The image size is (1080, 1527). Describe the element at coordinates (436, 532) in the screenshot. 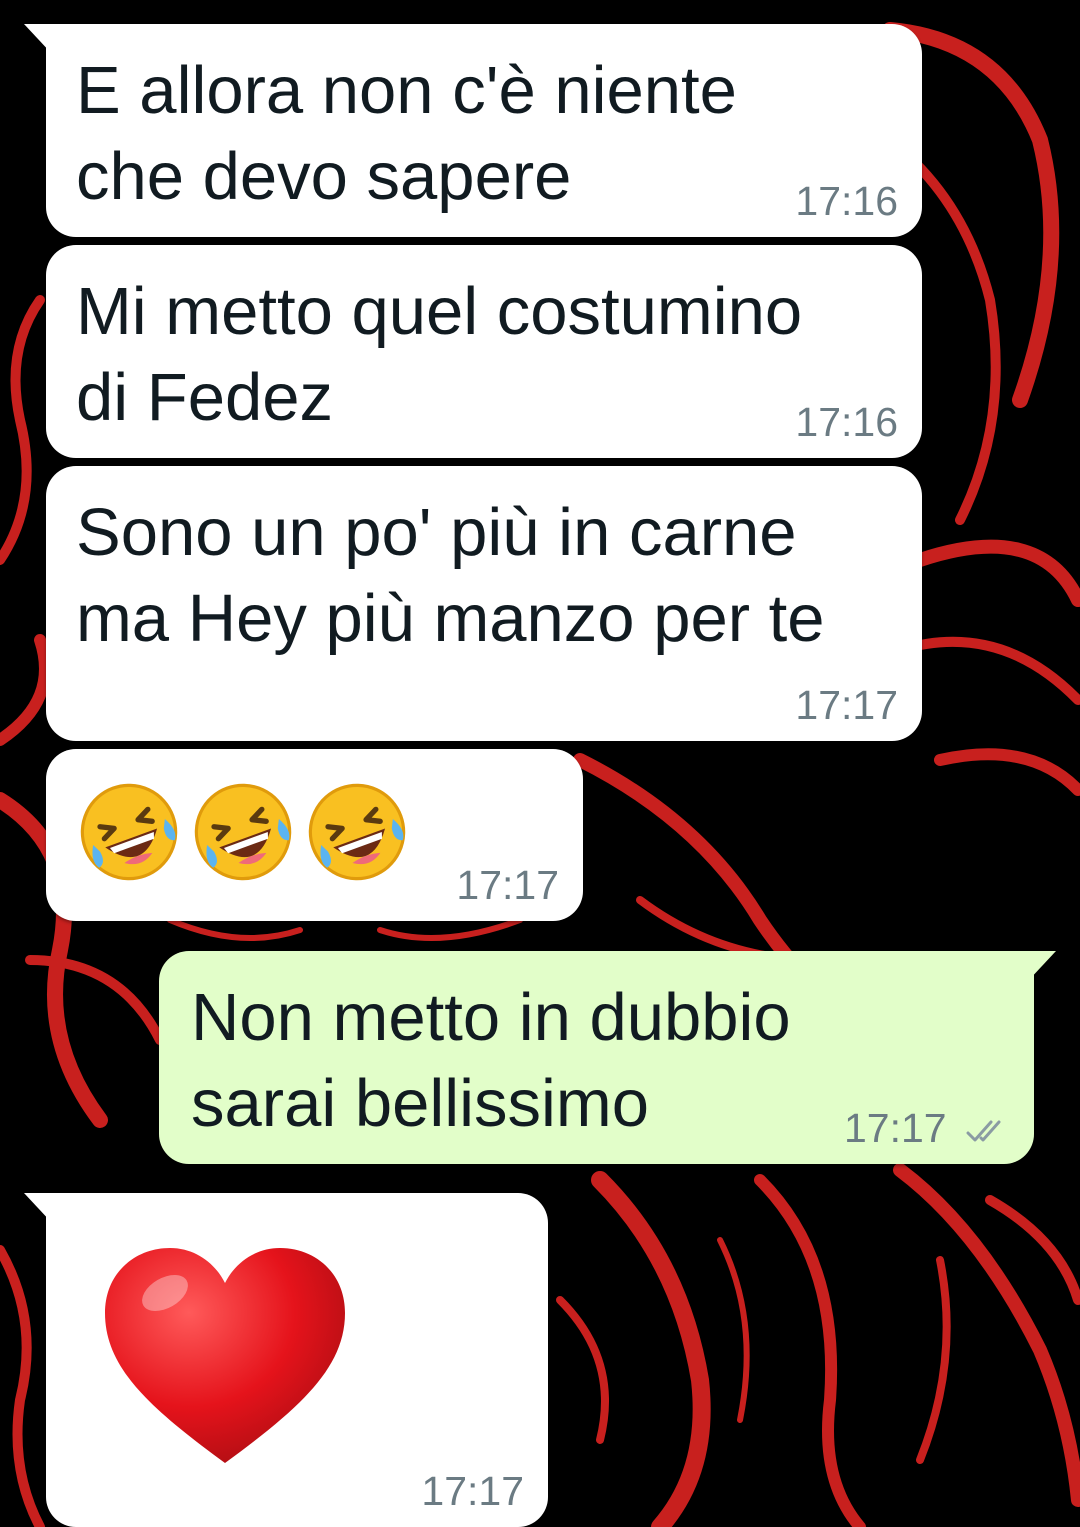

I see `message-line: Sono un po' più in carne` at that location.